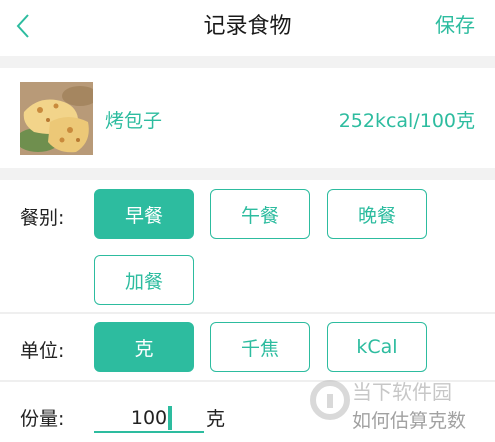  I want to click on amount-input-underline, so click(149, 432).